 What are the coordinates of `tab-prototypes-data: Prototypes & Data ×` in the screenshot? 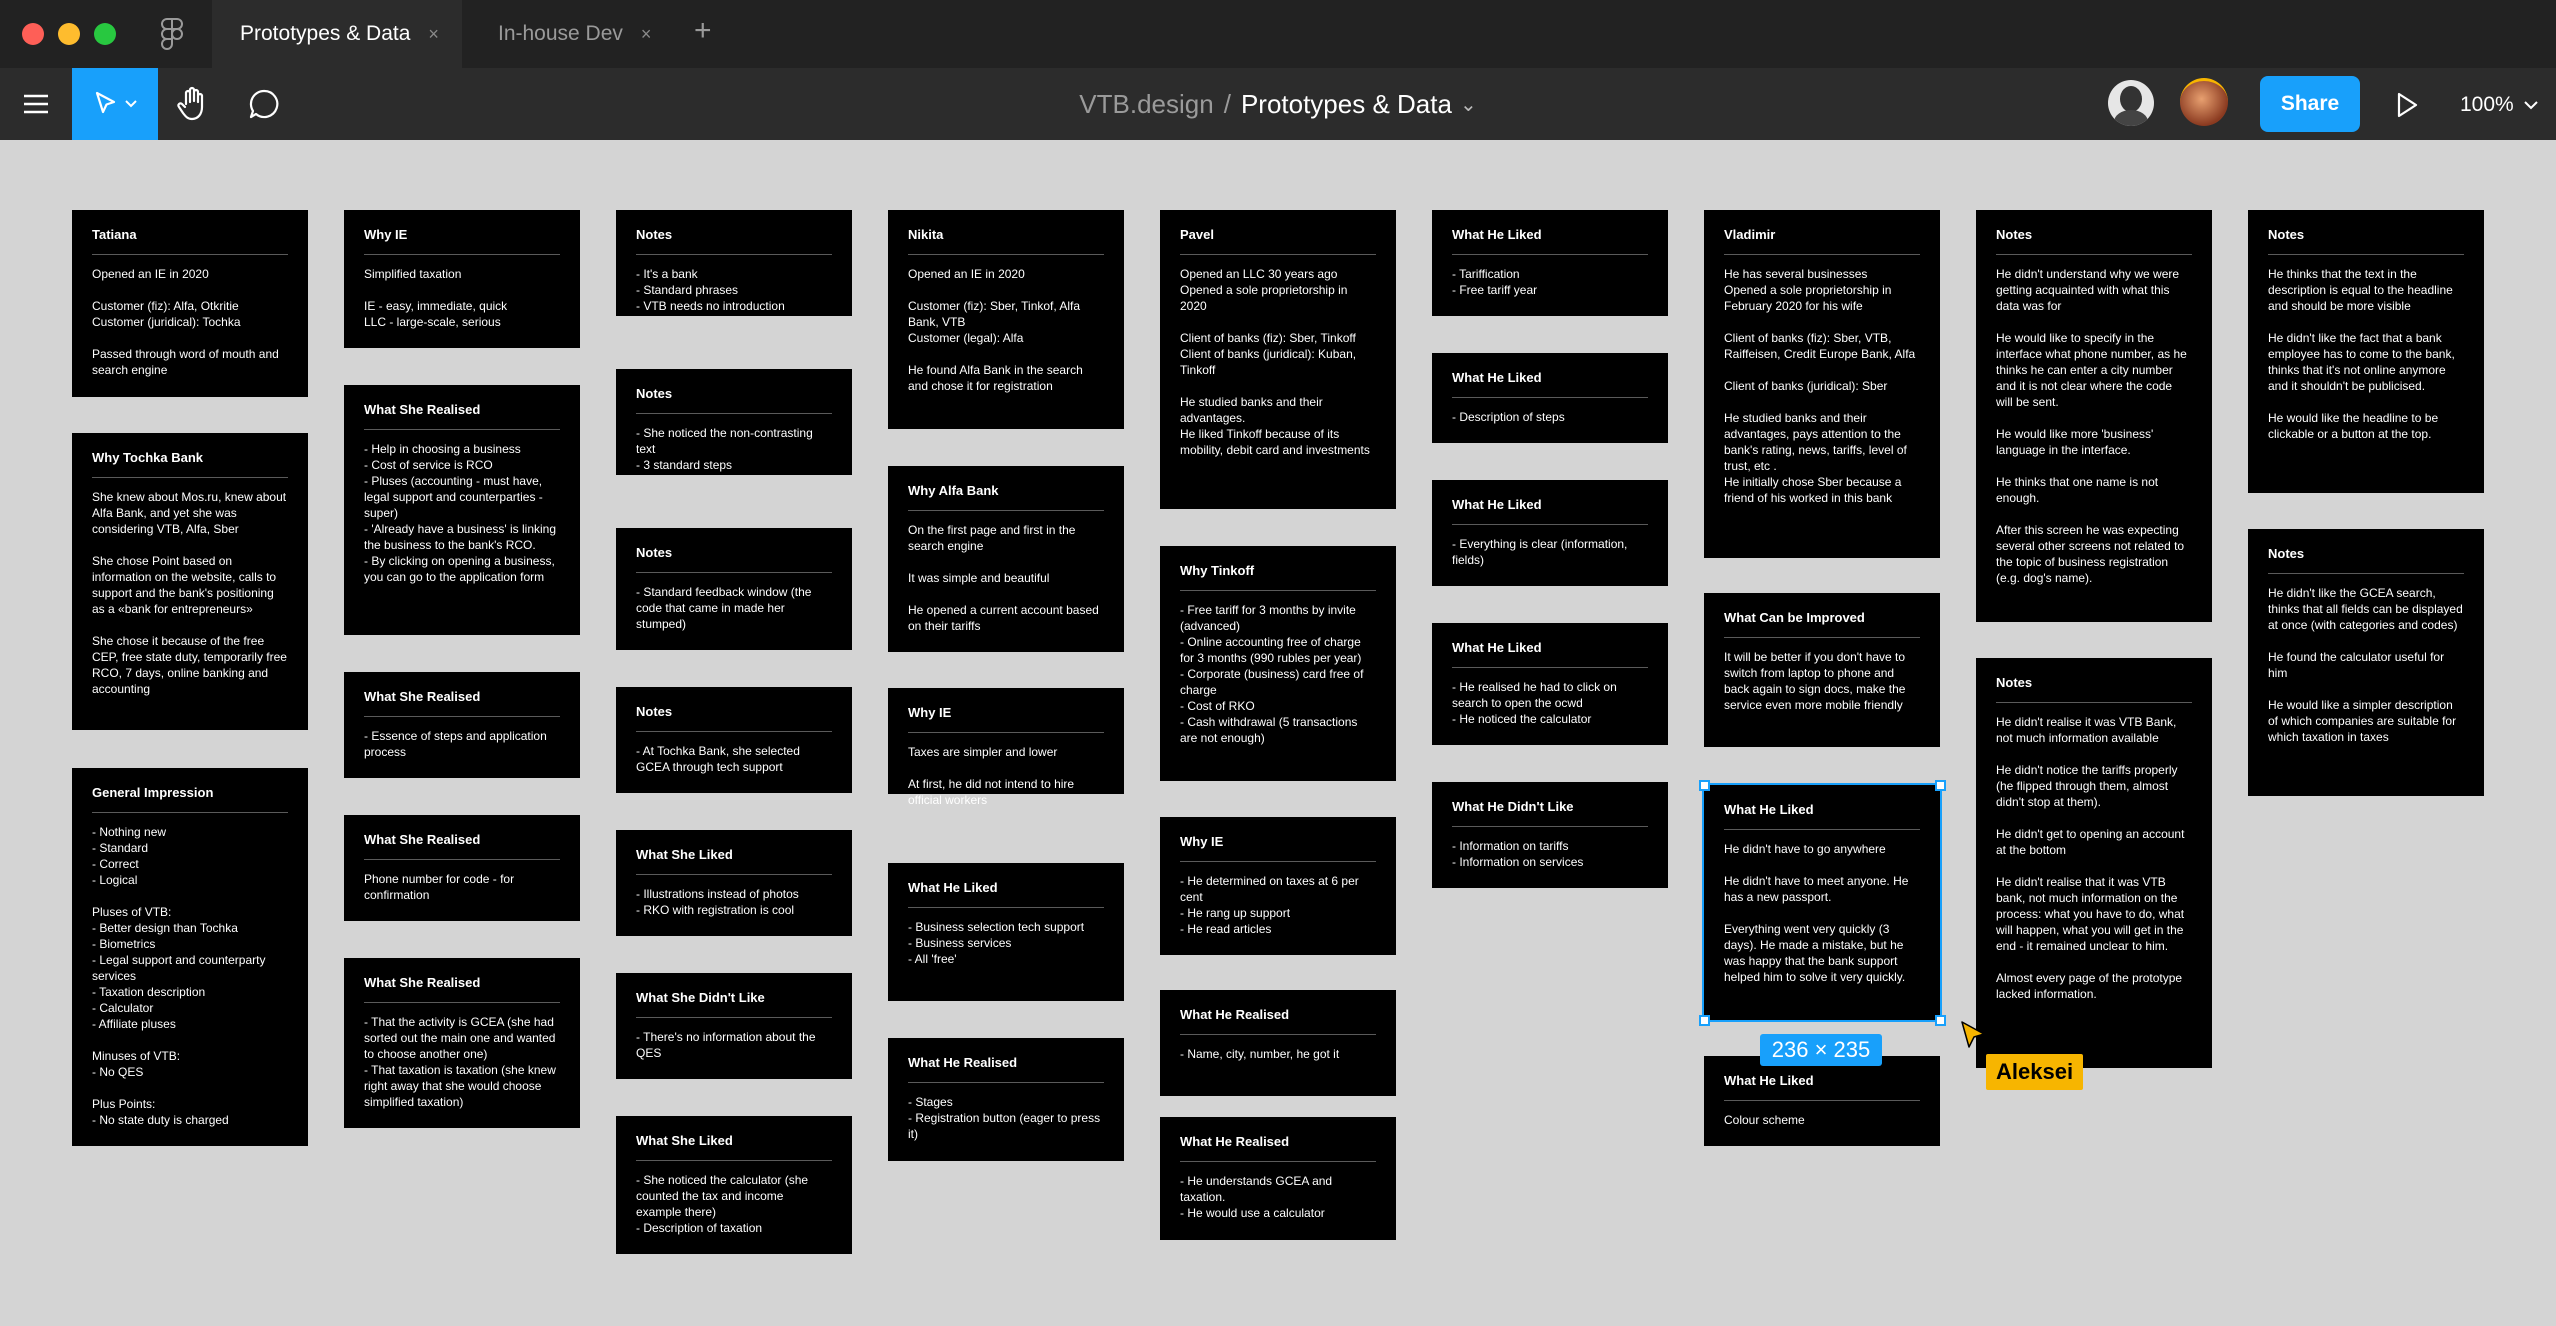 It's located at (337, 34).